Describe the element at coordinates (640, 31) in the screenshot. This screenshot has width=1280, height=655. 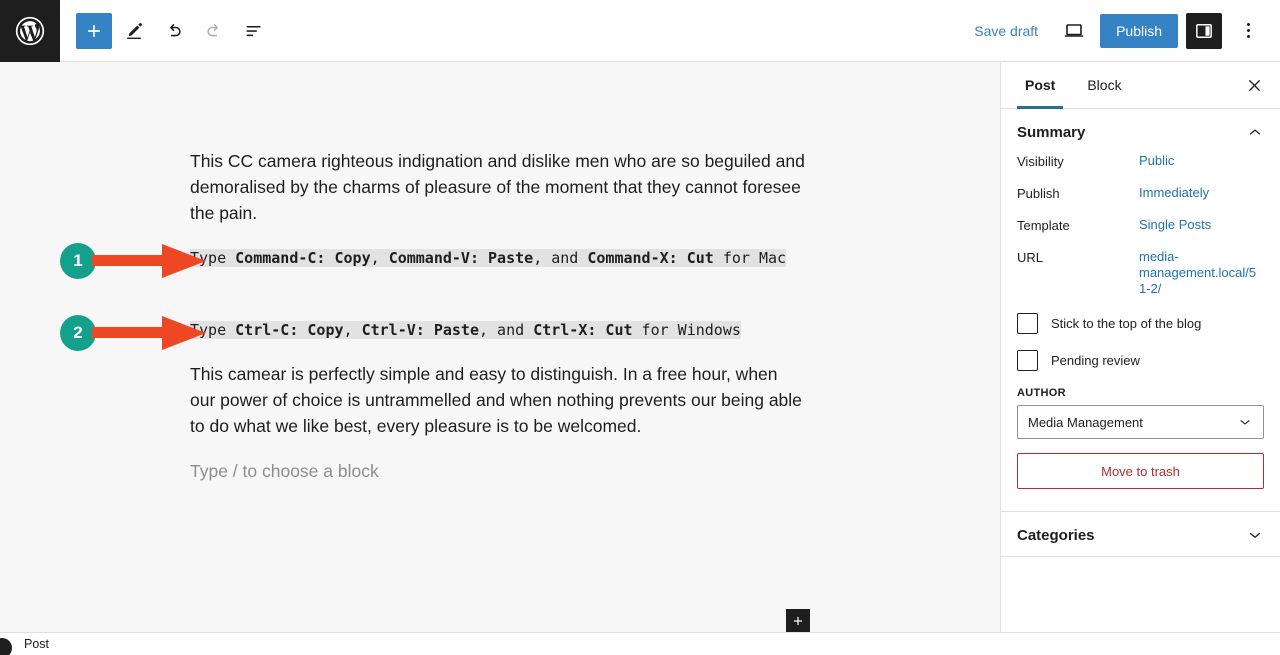
I see `editor-top-toolbar: Save draft Publish` at that location.